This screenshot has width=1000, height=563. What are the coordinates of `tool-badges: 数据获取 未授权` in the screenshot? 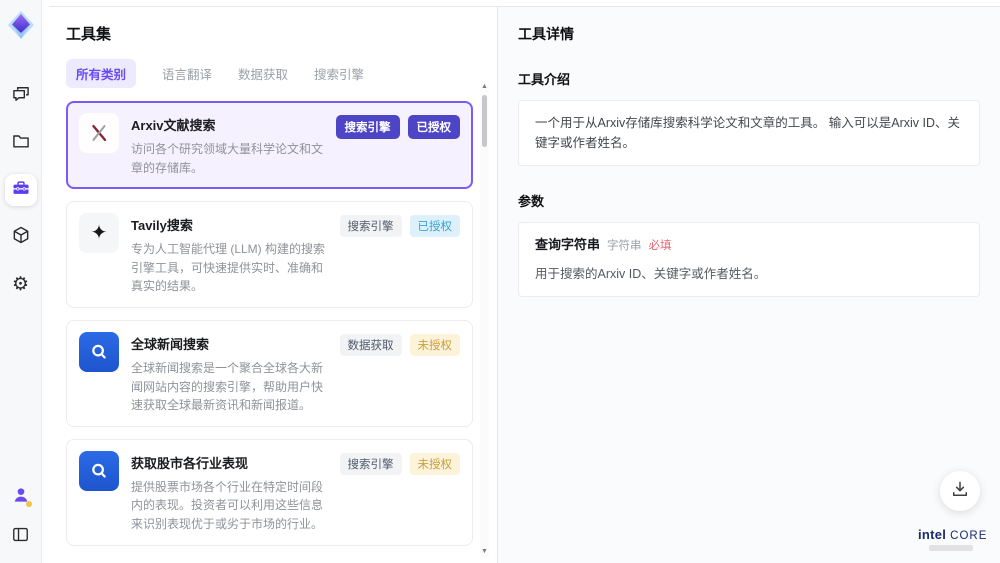 It's located at (399, 373).